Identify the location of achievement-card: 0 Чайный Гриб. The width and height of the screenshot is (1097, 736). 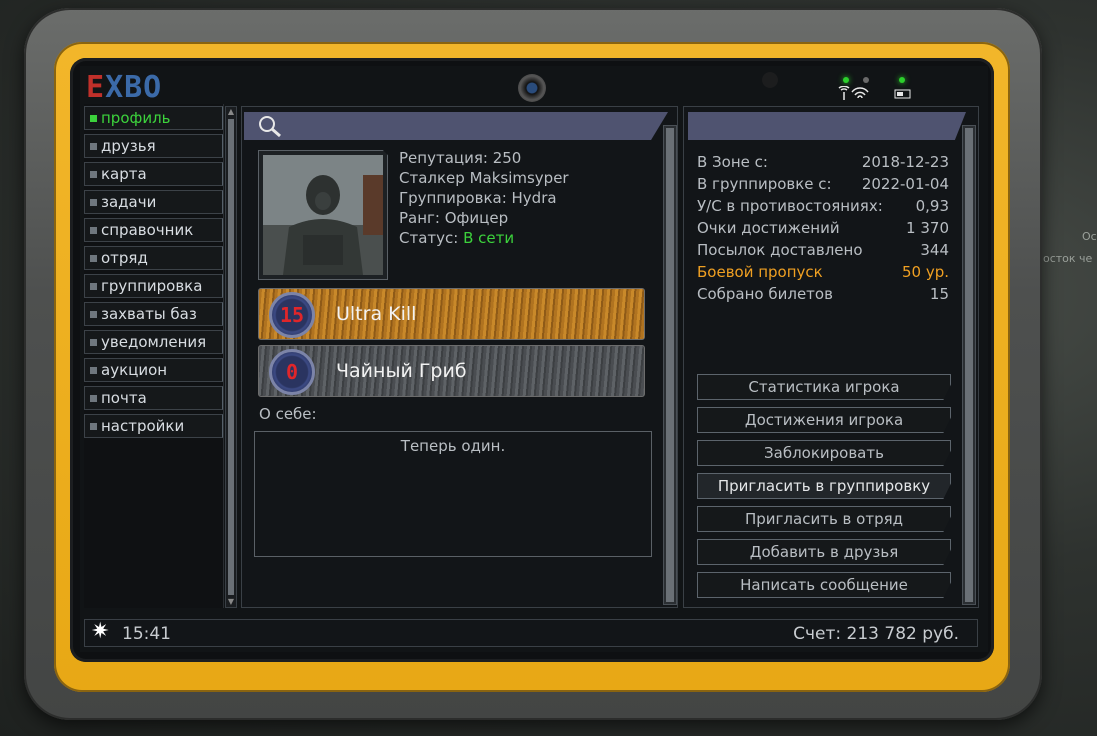
(451, 371).